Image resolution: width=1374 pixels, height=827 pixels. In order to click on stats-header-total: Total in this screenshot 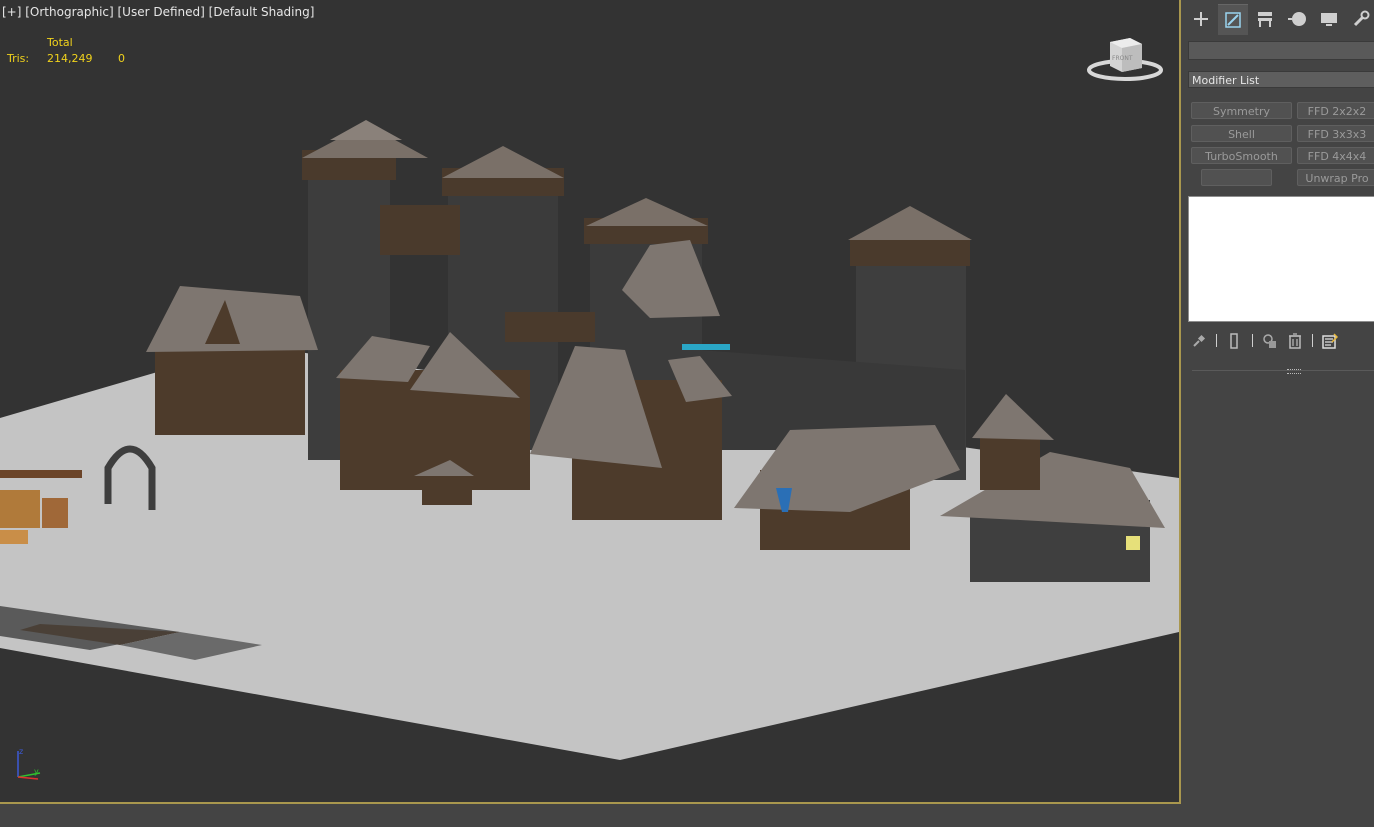, I will do `click(60, 42)`.